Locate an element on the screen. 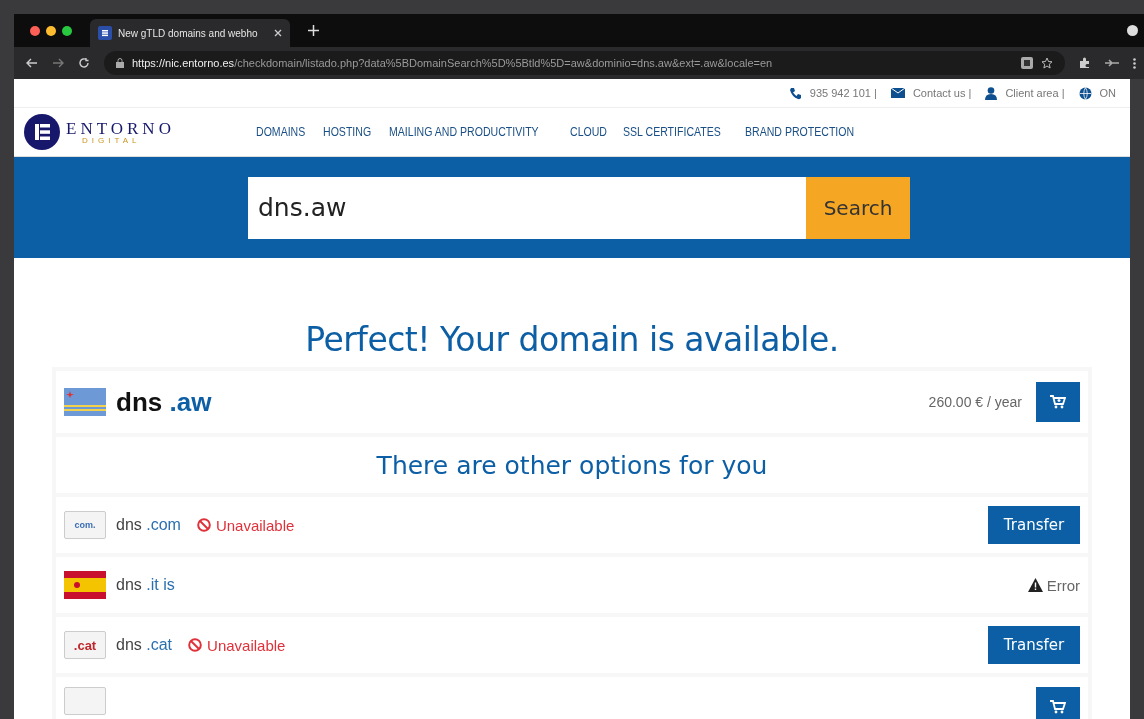 This screenshot has height=719, width=1144. nav-link: DOMAINS is located at coordinates (281, 132).